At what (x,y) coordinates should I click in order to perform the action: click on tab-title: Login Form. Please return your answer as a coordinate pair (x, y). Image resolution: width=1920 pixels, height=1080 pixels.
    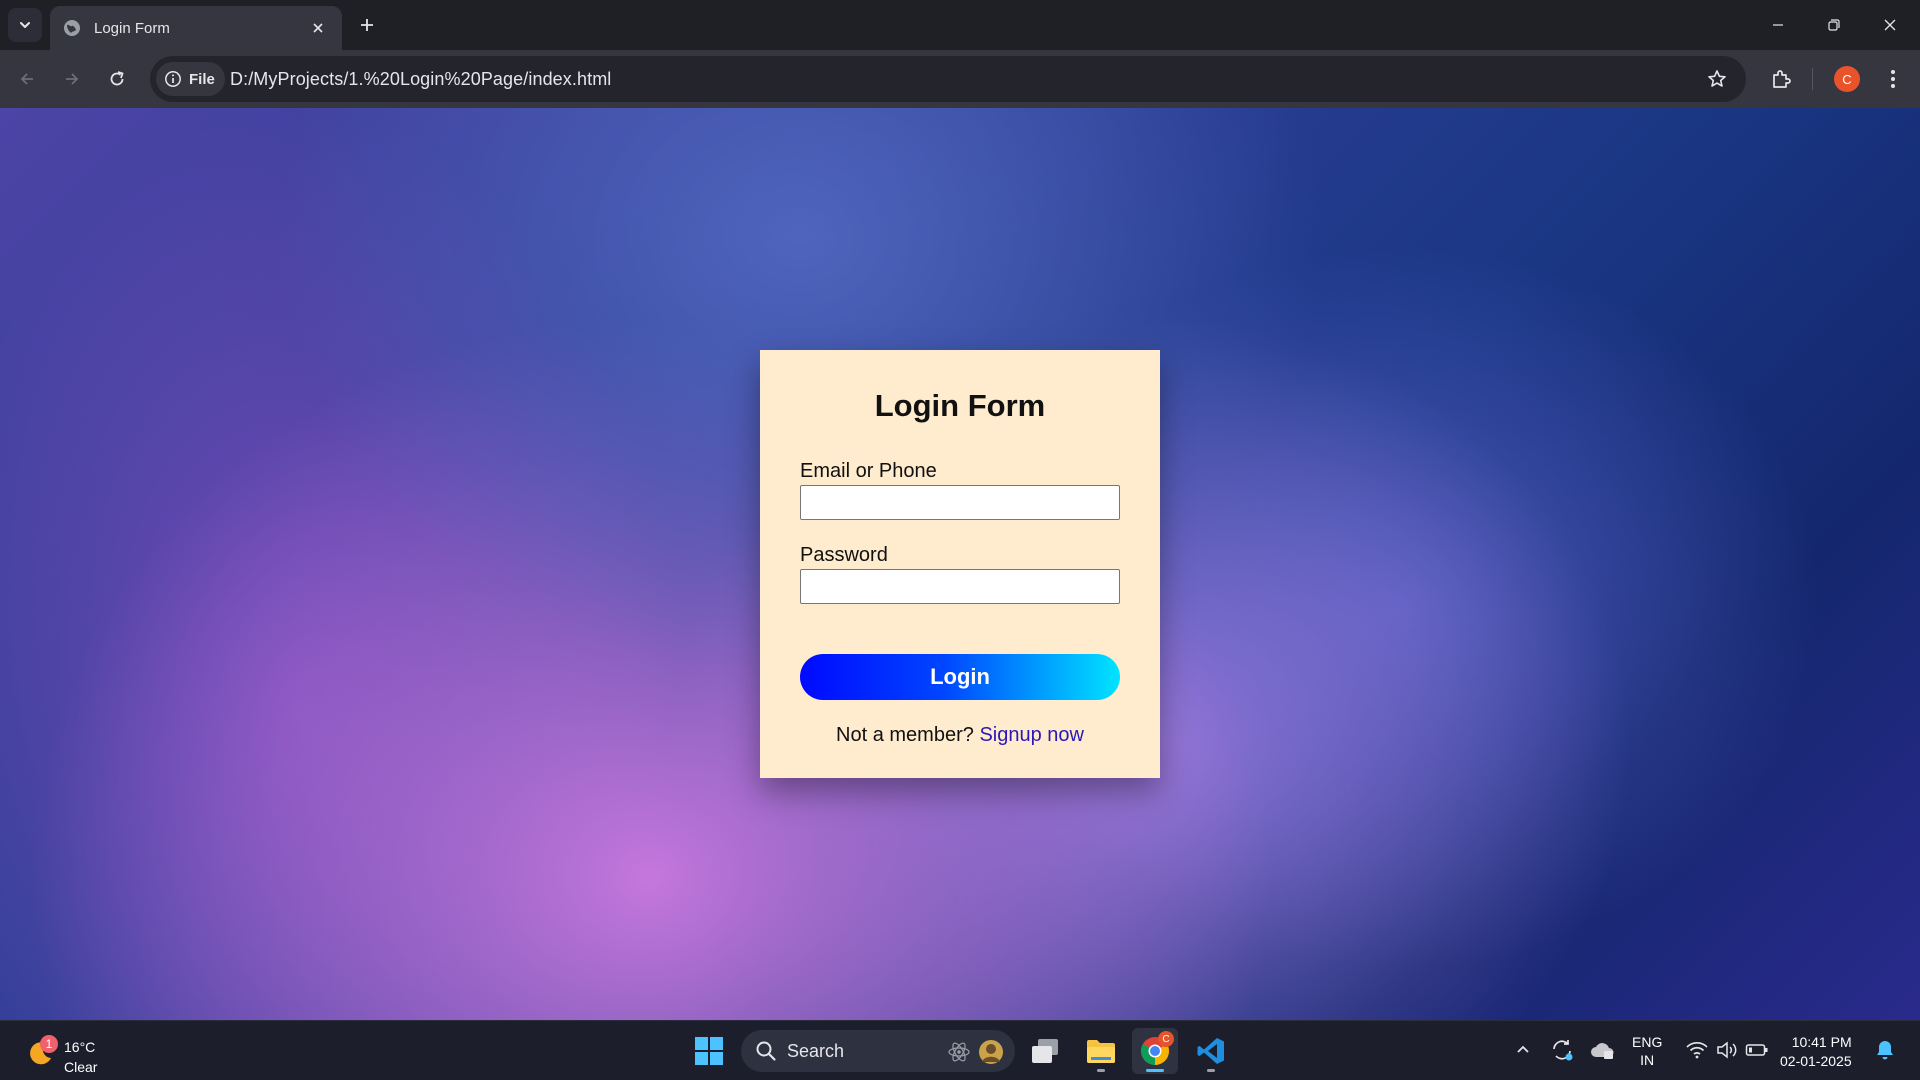
    Looking at the image, I should click on (132, 28).